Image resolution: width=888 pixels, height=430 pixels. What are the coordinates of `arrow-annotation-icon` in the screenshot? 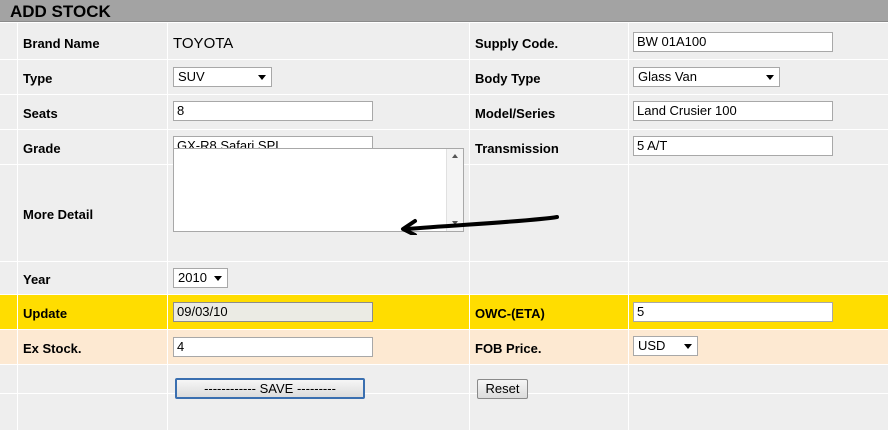 It's located at (480, 225).